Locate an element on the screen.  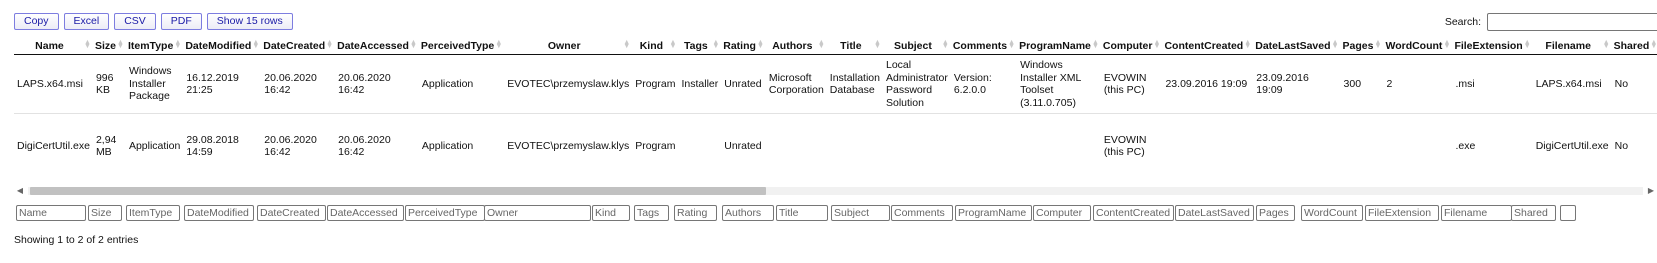
column-header-perceivedtype: PerceivedType ▲ ▼ is located at coordinates (461, 46).